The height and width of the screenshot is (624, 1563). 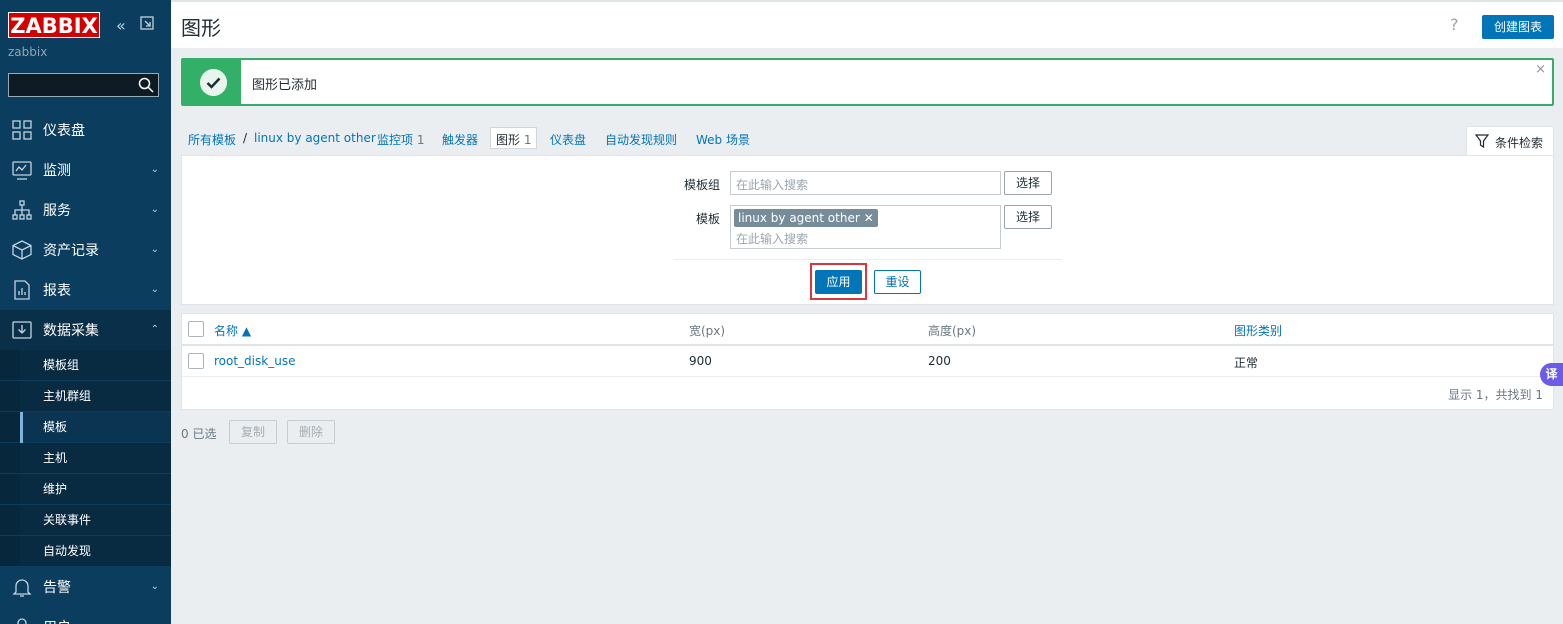 What do you see at coordinates (1519, 143) in the screenshot?
I see `filter-tab-label: 条件检索` at bounding box center [1519, 143].